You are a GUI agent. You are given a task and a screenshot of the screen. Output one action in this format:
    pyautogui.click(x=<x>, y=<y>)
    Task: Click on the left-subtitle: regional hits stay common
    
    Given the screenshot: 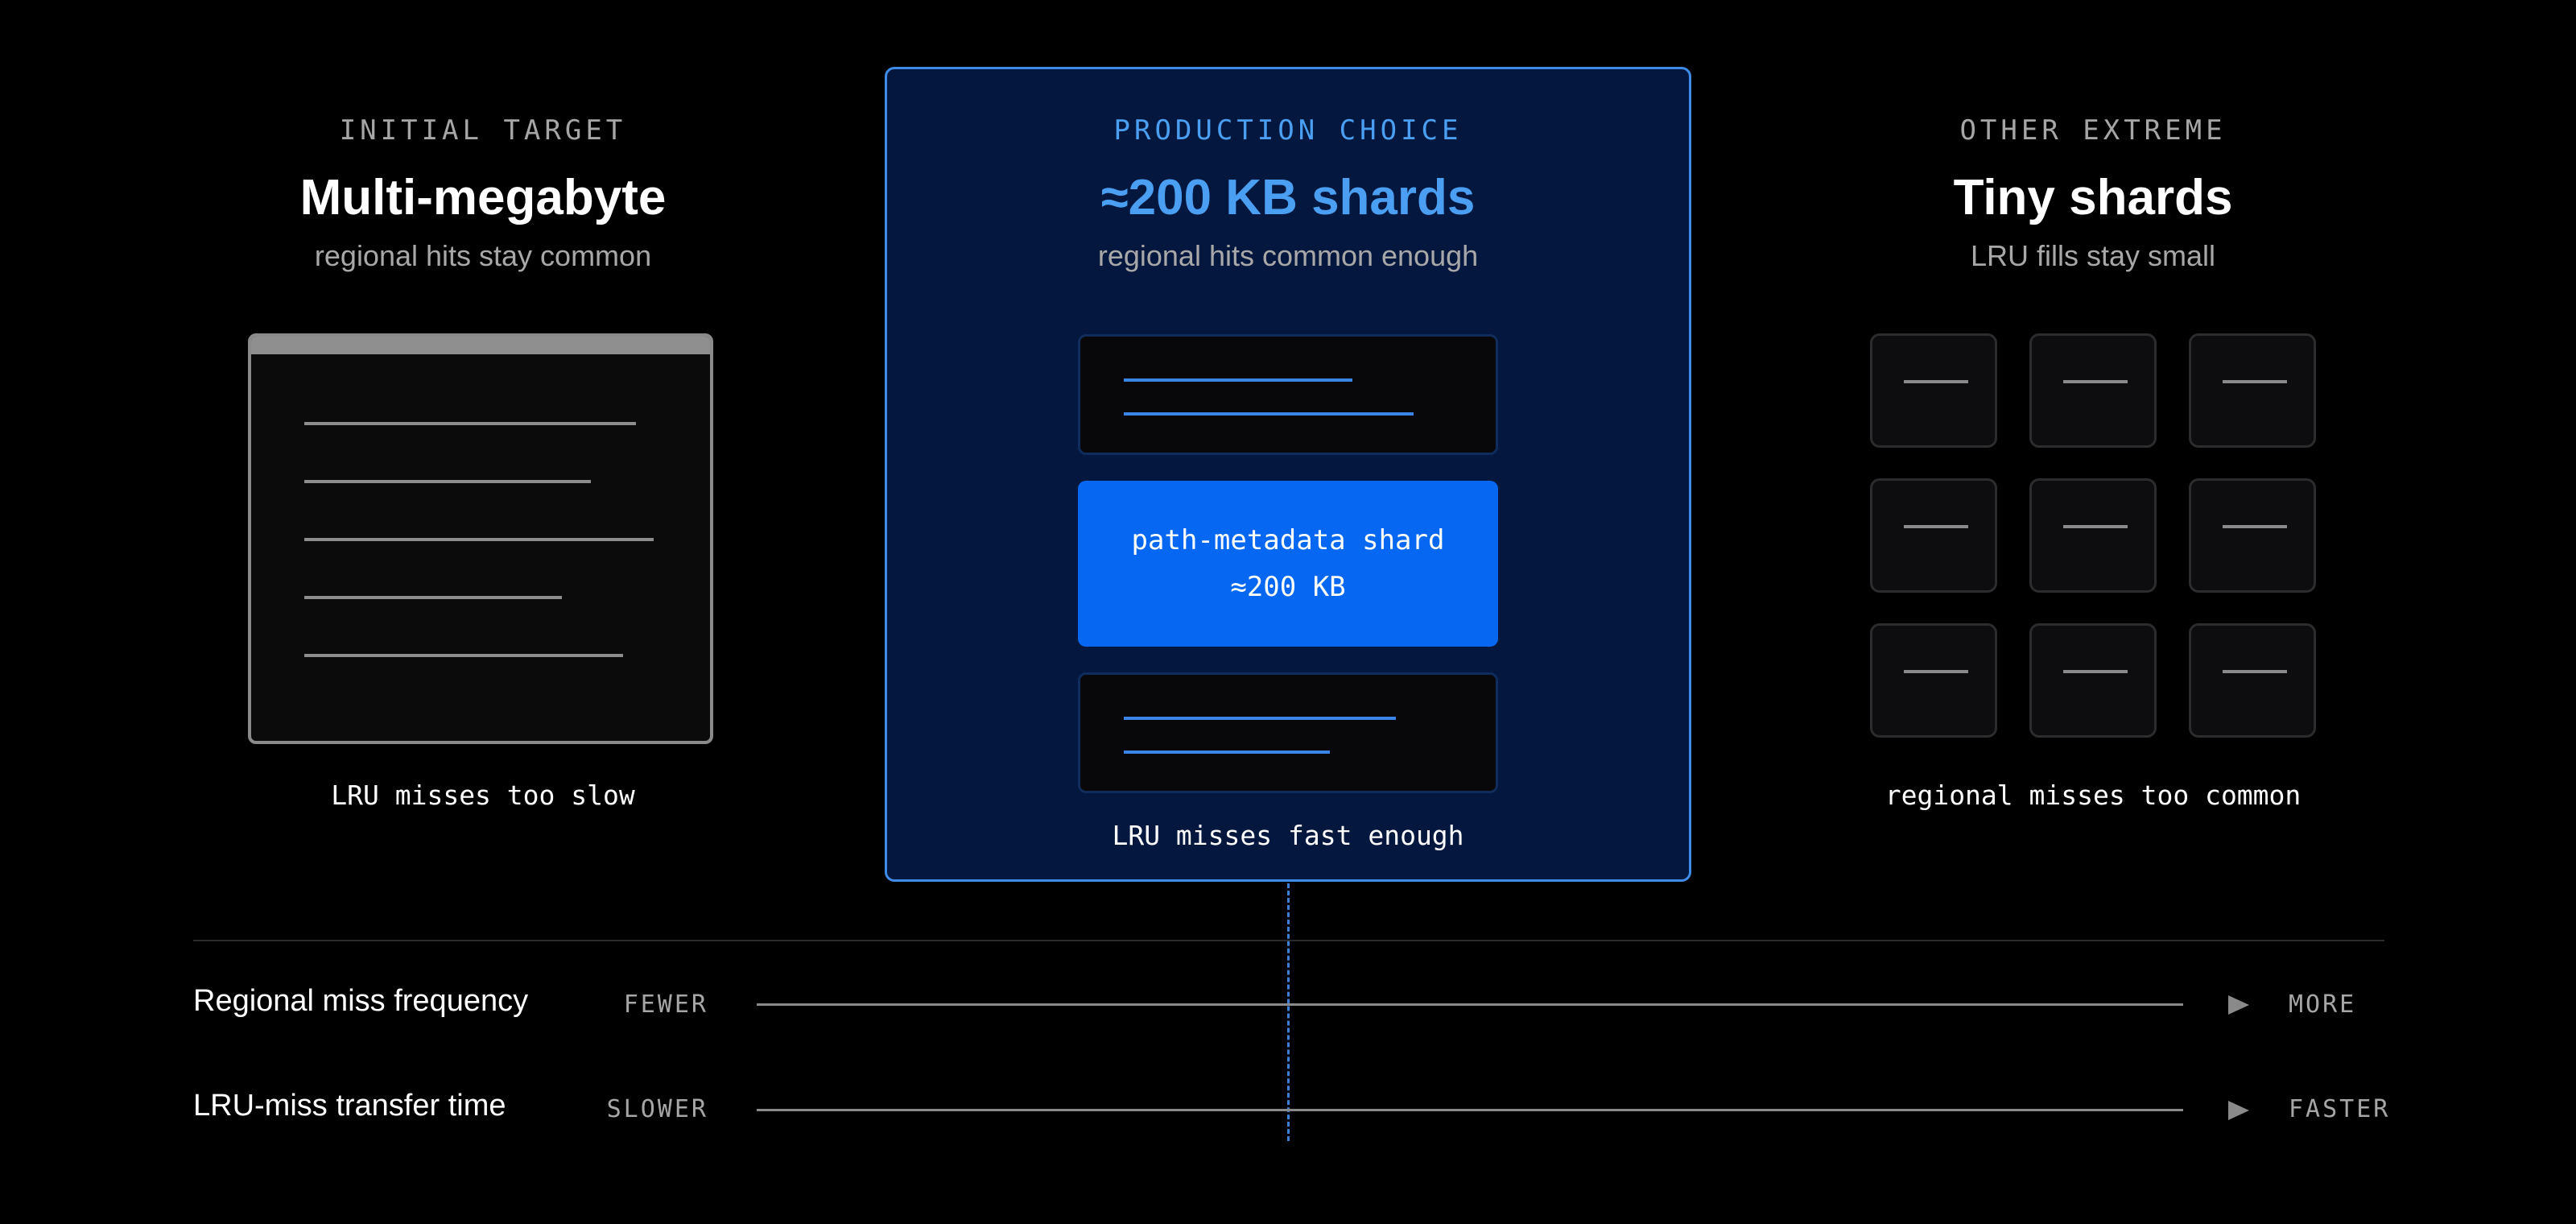 What is the action you would take?
    pyautogui.click(x=483, y=255)
    